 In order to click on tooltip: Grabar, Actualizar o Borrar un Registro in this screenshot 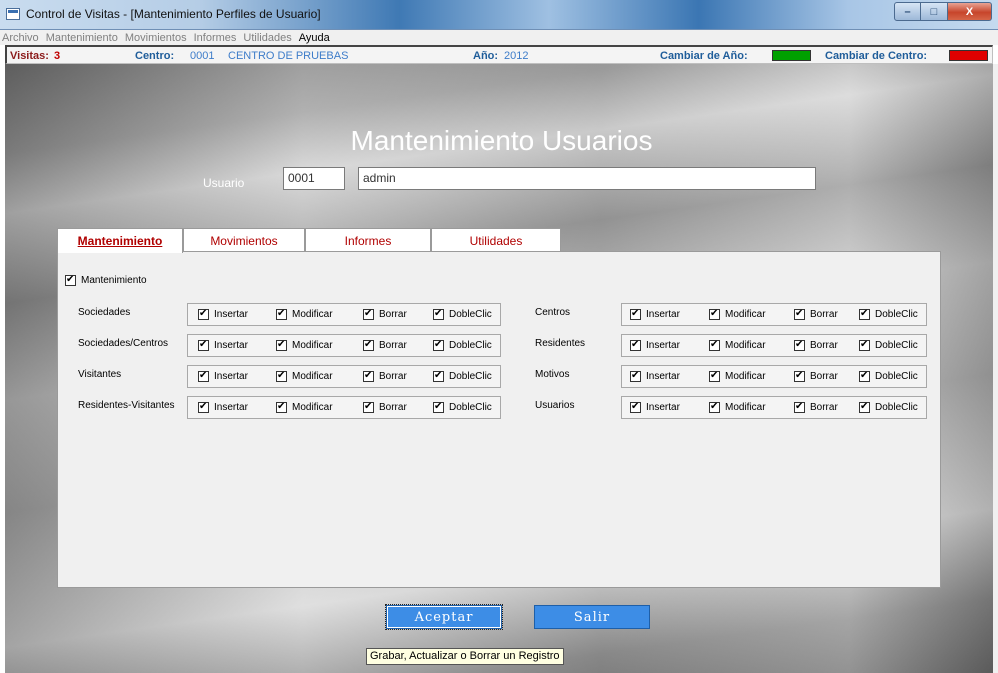, I will do `click(465, 656)`.